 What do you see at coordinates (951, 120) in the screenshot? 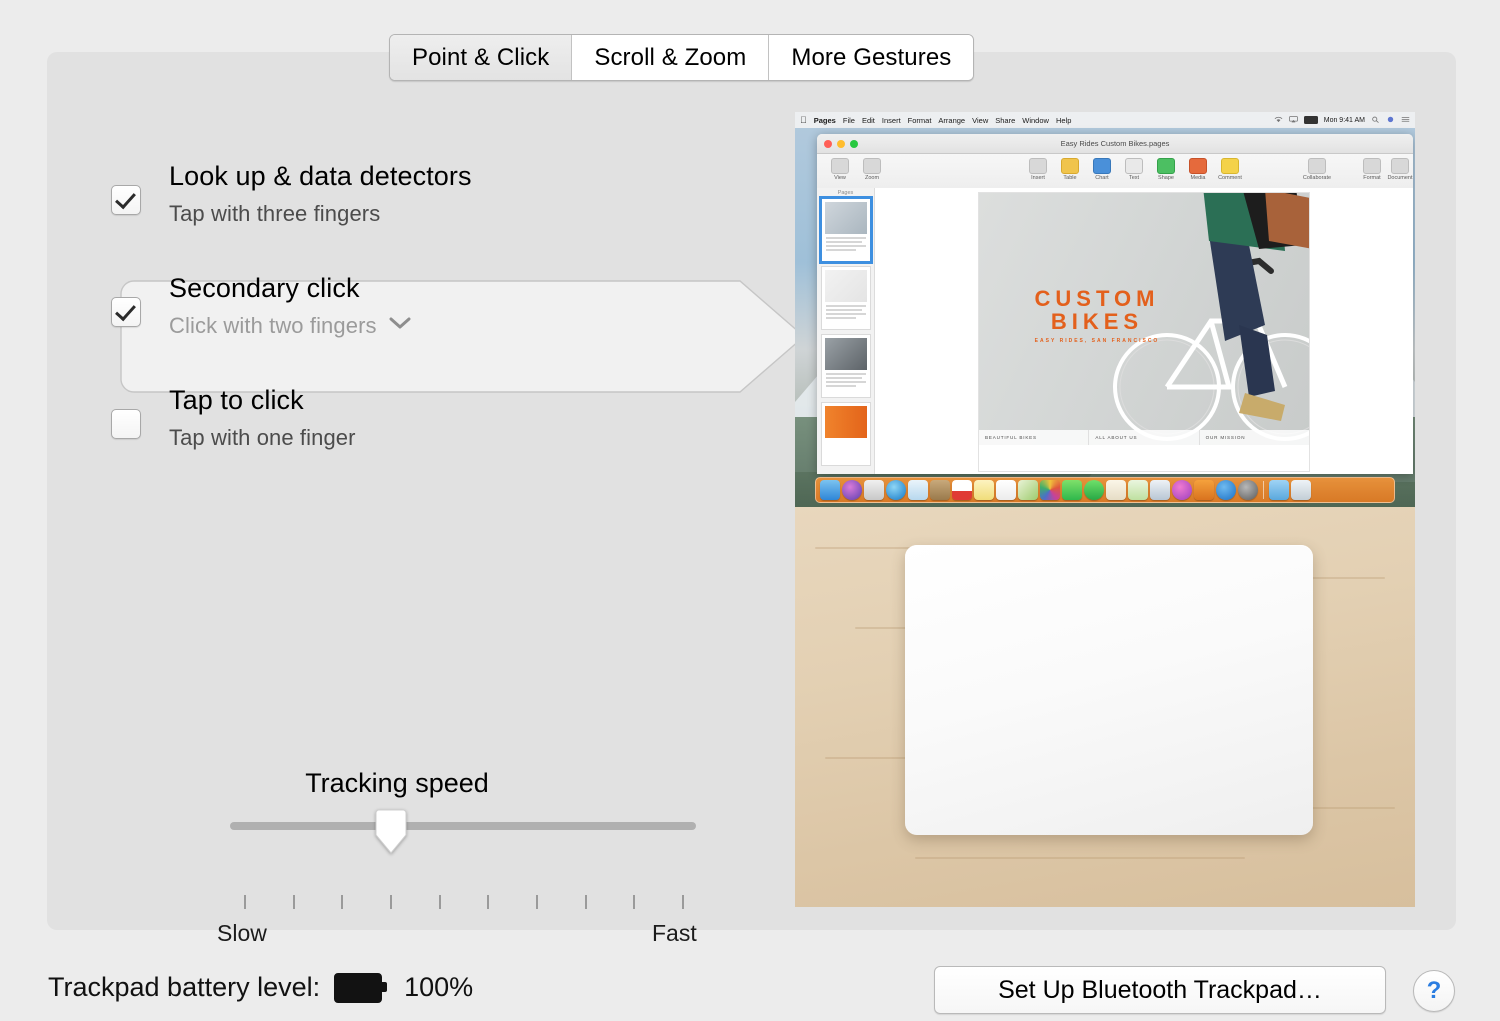
I see `menu-item-arrange: Arrange` at bounding box center [951, 120].